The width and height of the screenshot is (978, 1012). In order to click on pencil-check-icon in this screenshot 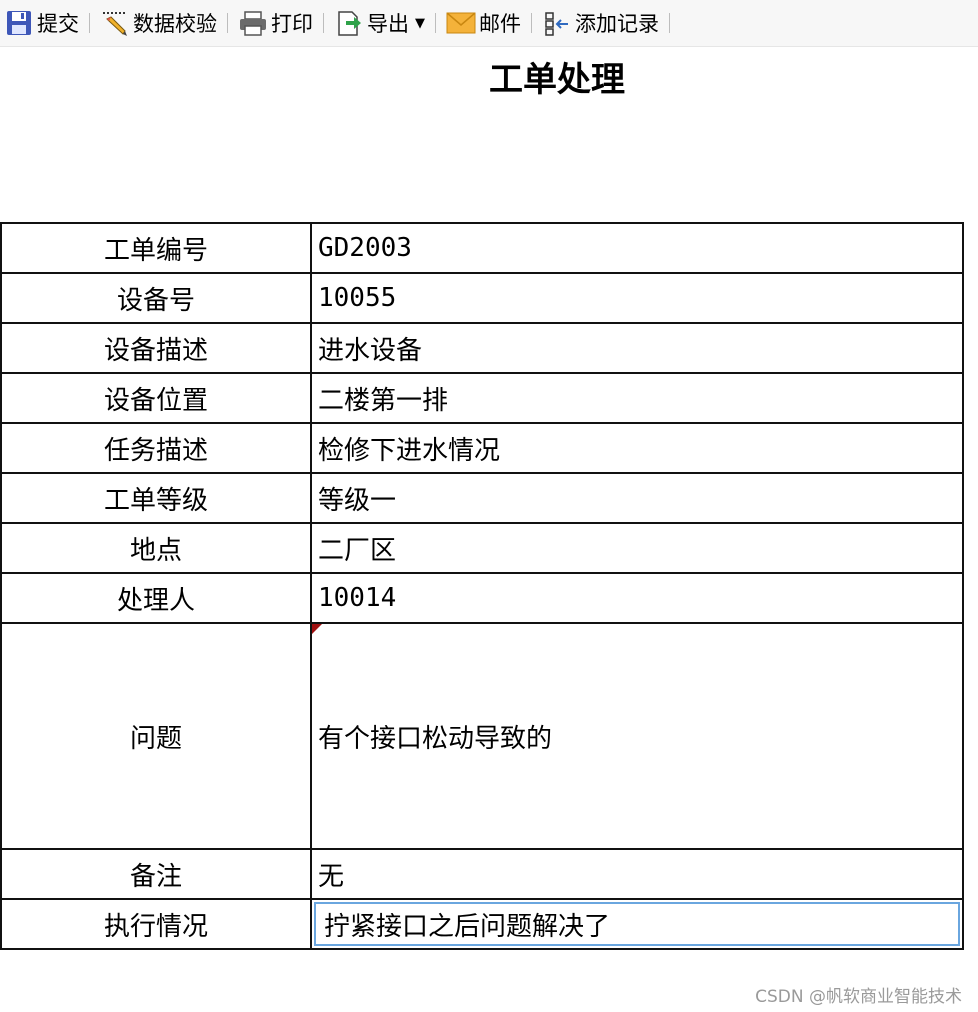, I will do `click(115, 23)`.